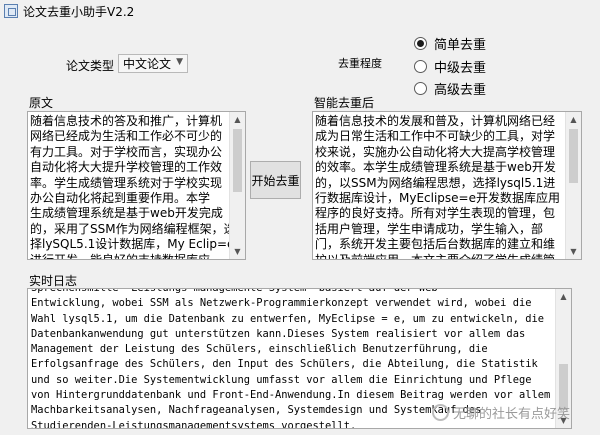 Image resolution: width=600 pixels, height=435 pixels. What do you see at coordinates (429, 228) in the screenshot?
I see `text-line: 括用户管理，学生申请成功，学生输入，部` at bounding box center [429, 228].